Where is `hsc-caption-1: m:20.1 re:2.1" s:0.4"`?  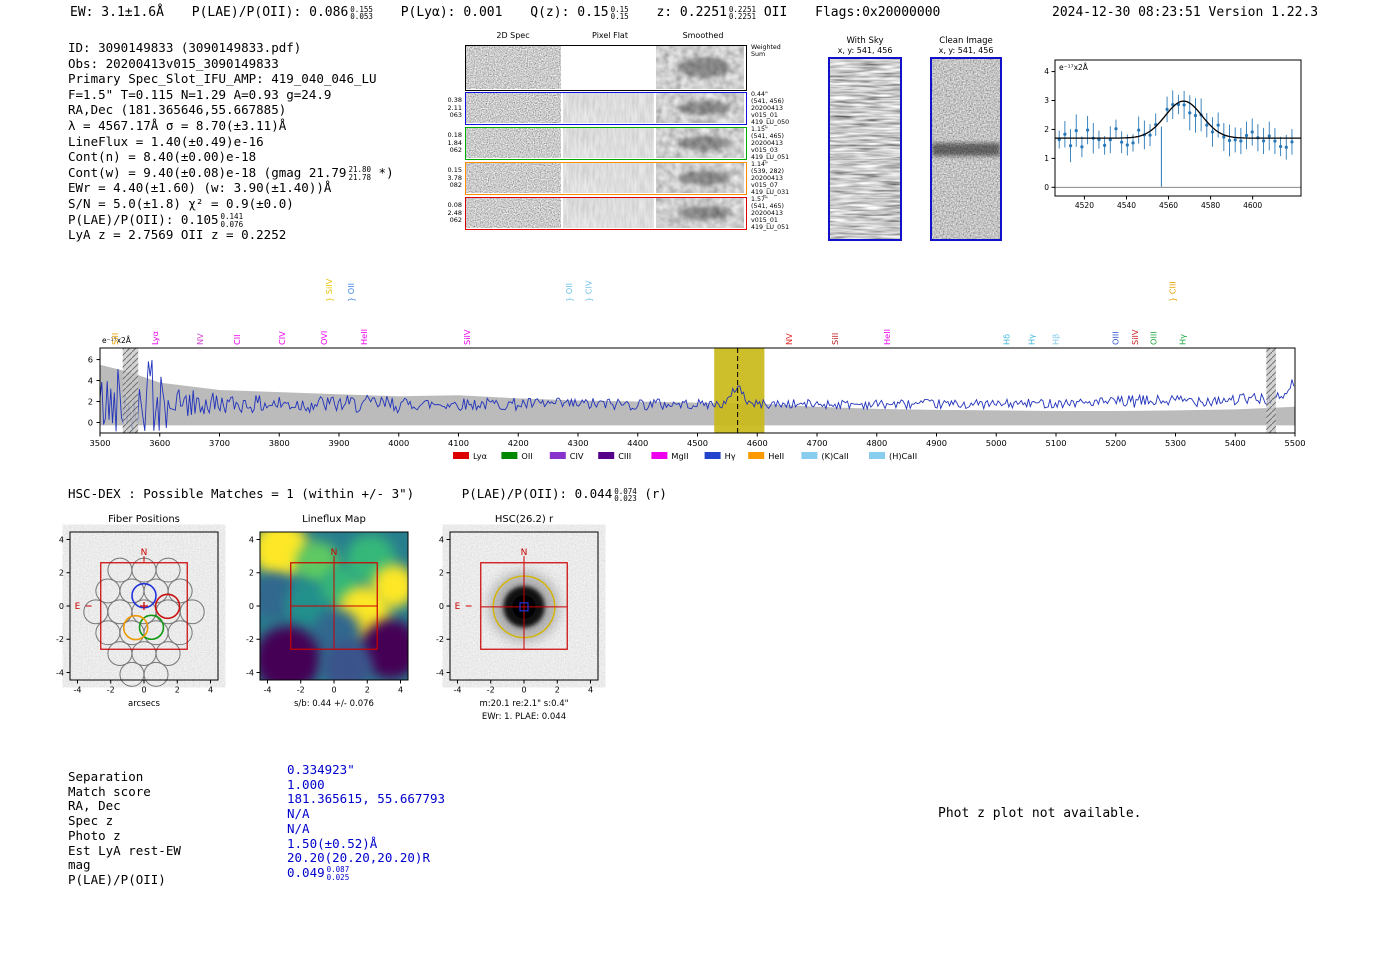
hsc-caption-1: m:20.1 re:2.1" s:0.4" is located at coordinates (523, 704).